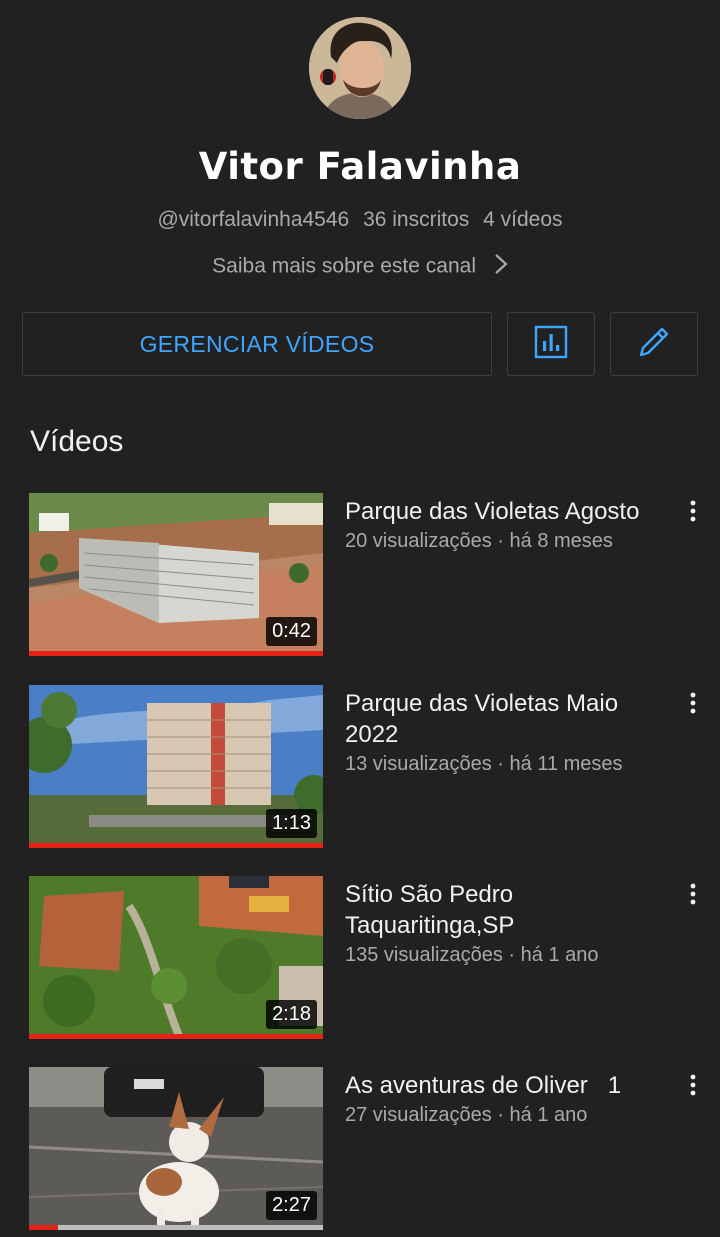  I want to click on video-thumbnail: 1:13, so click(176, 766).